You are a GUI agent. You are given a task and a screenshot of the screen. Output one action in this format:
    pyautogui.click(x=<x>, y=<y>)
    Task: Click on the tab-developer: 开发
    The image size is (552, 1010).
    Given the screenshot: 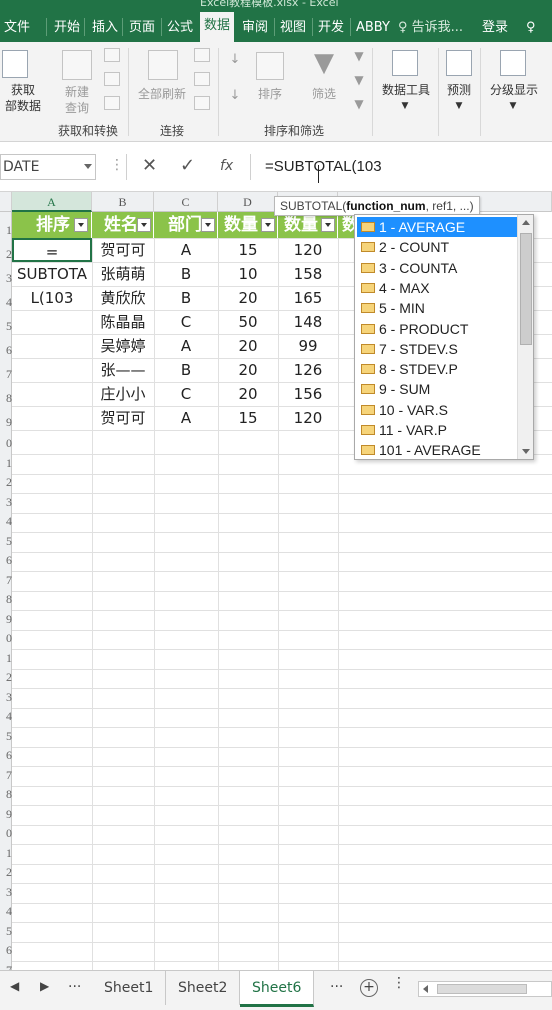 What is the action you would take?
    pyautogui.click(x=331, y=28)
    